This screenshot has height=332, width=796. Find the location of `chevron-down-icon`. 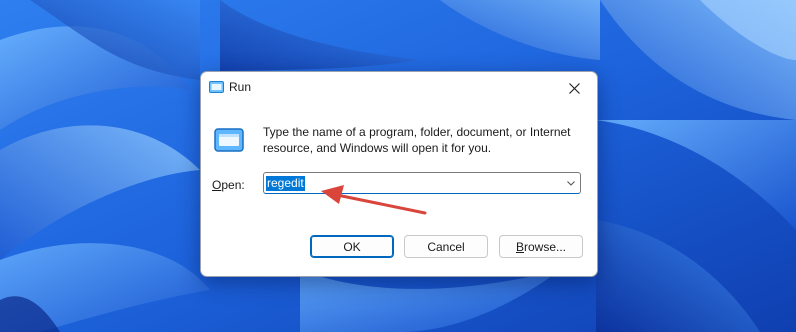

chevron-down-icon is located at coordinates (571, 183).